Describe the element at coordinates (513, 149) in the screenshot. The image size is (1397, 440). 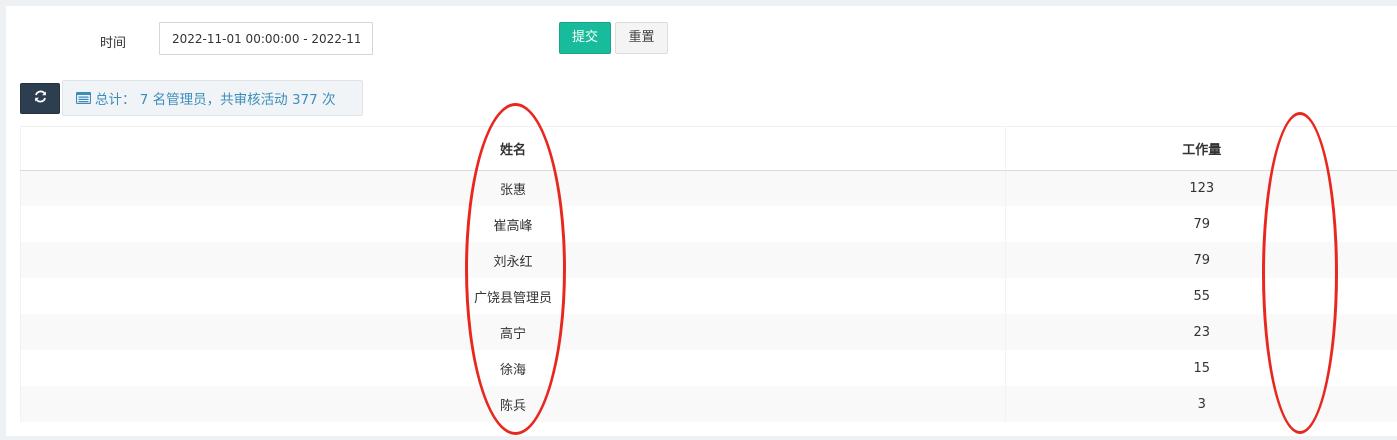
I see `column-header-name: 姓名` at that location.